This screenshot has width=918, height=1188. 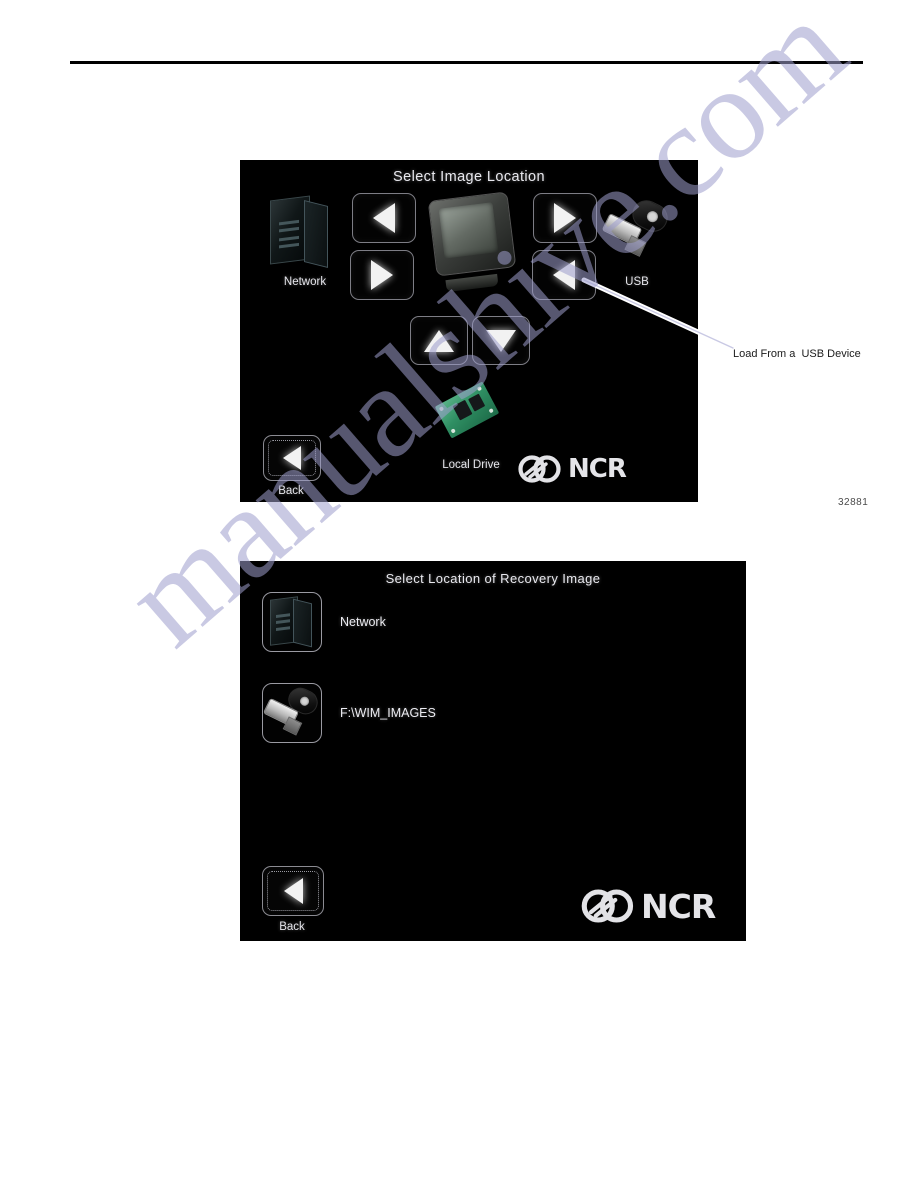 I want to click on network-door-icon, so click(x=316, y=234).